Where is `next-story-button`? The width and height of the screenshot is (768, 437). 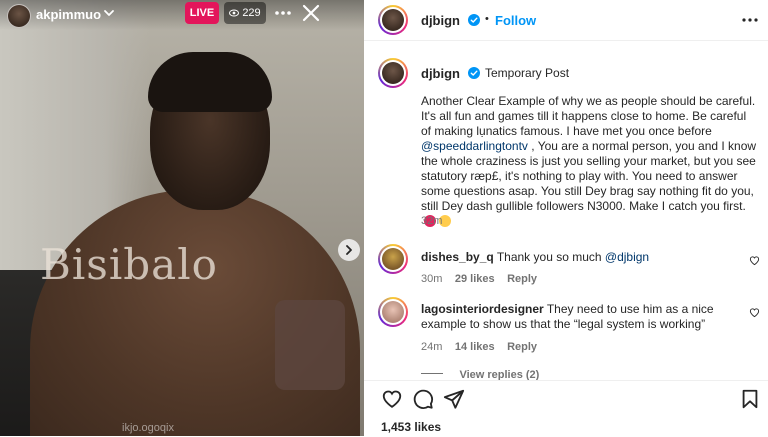 next-story-button is located at coordinates (349, 250).